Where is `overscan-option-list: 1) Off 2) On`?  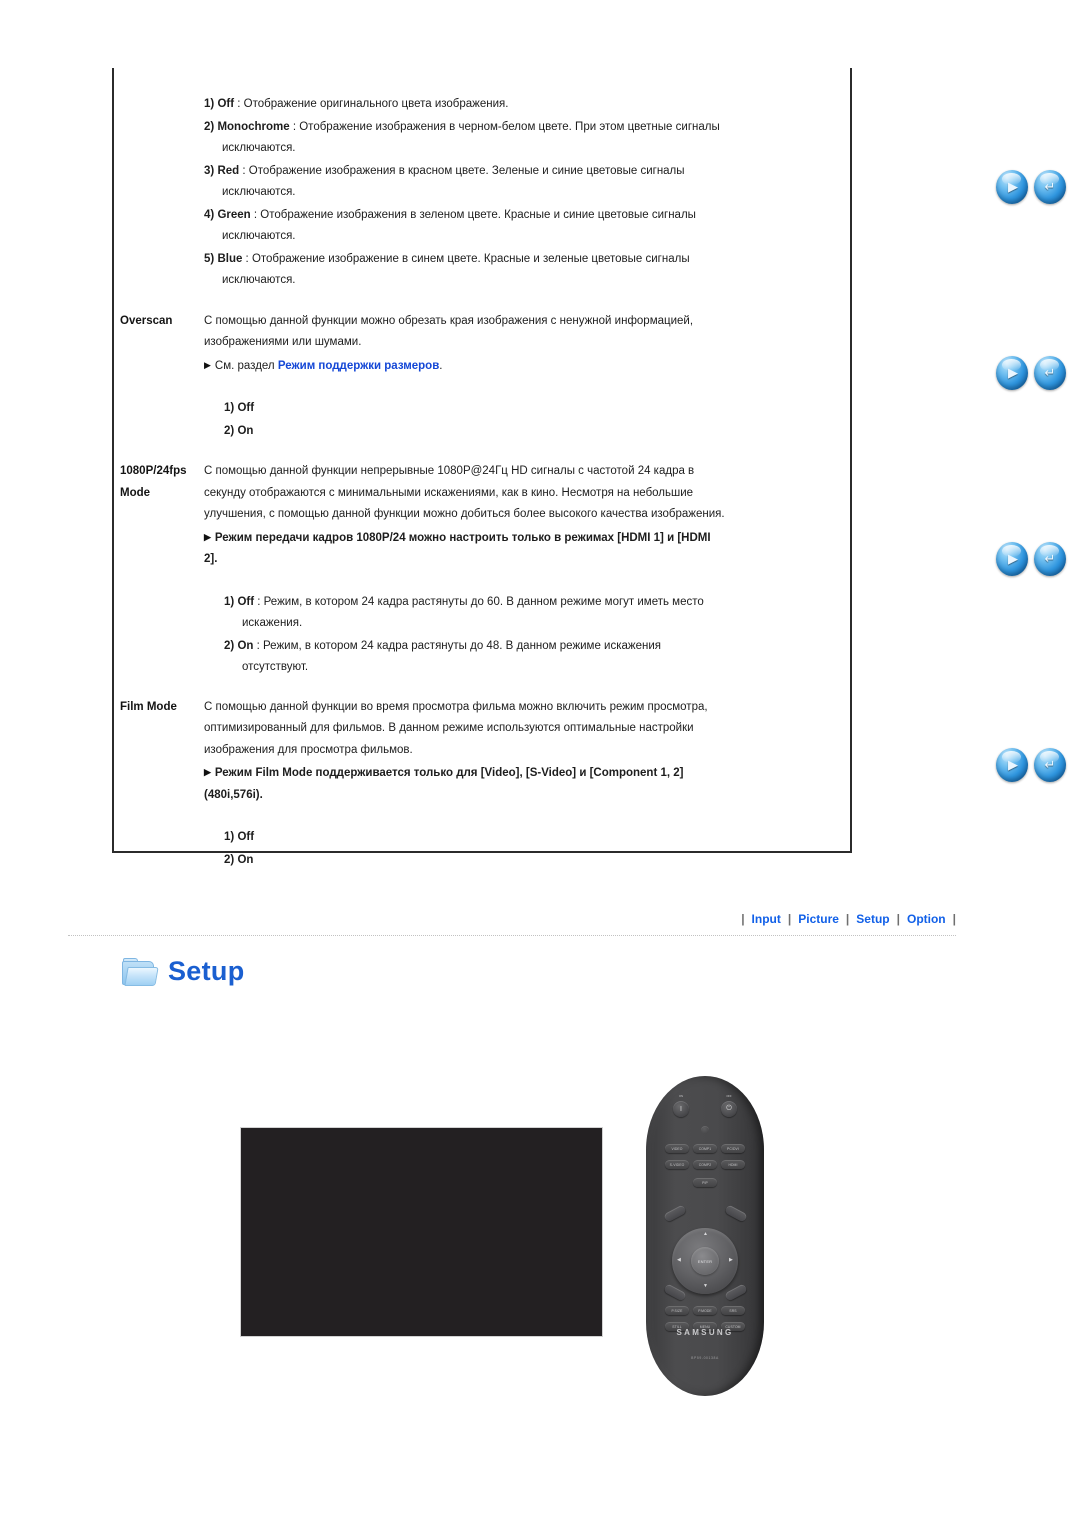 overscan-option-list: 1) Off 2) On is located at coordinates (465, 420).